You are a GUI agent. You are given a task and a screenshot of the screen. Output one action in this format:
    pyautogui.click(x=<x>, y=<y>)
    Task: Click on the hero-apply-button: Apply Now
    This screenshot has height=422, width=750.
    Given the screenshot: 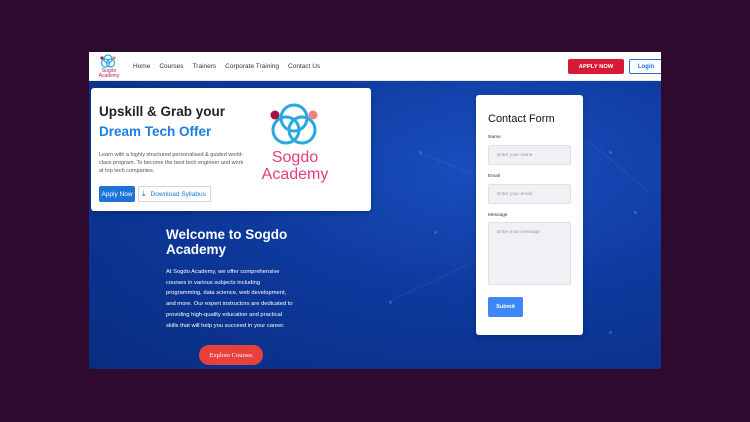 What is the action you would take?
    pyautogui.click(x=117, y=194)
    